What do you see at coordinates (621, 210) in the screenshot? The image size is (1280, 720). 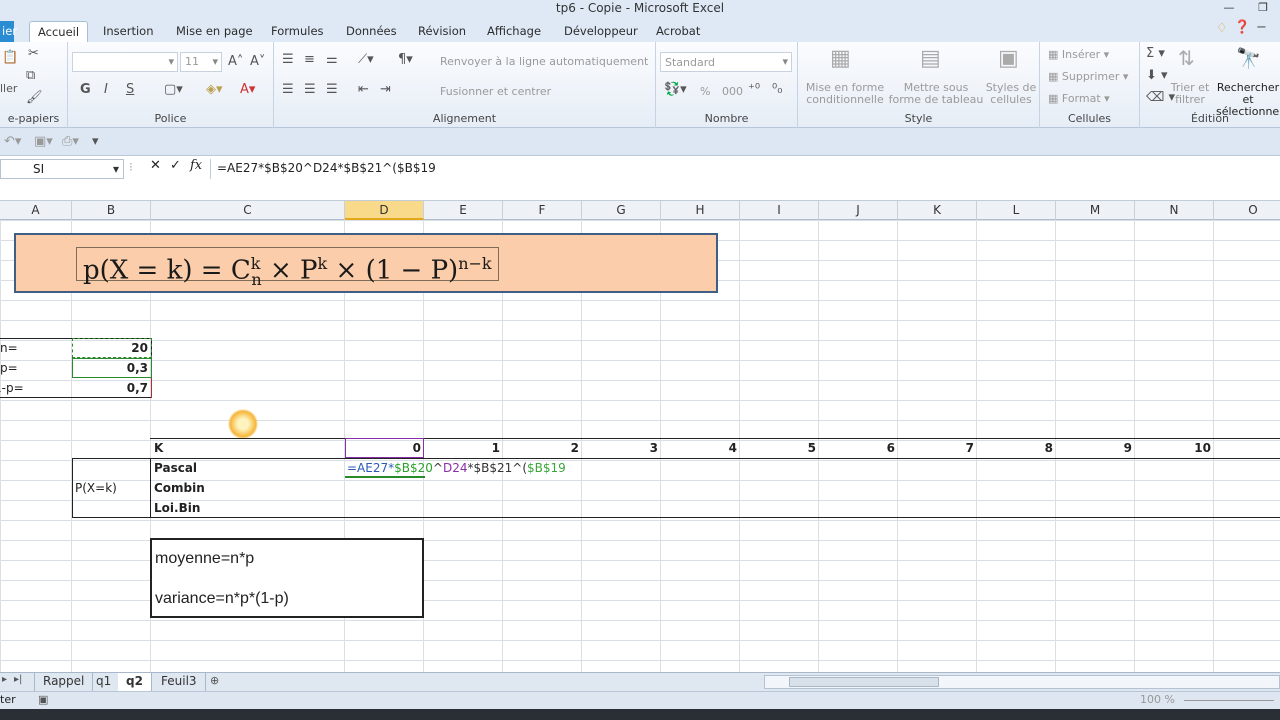 I see `column-header-g: G` at bounding box center [621, 210].